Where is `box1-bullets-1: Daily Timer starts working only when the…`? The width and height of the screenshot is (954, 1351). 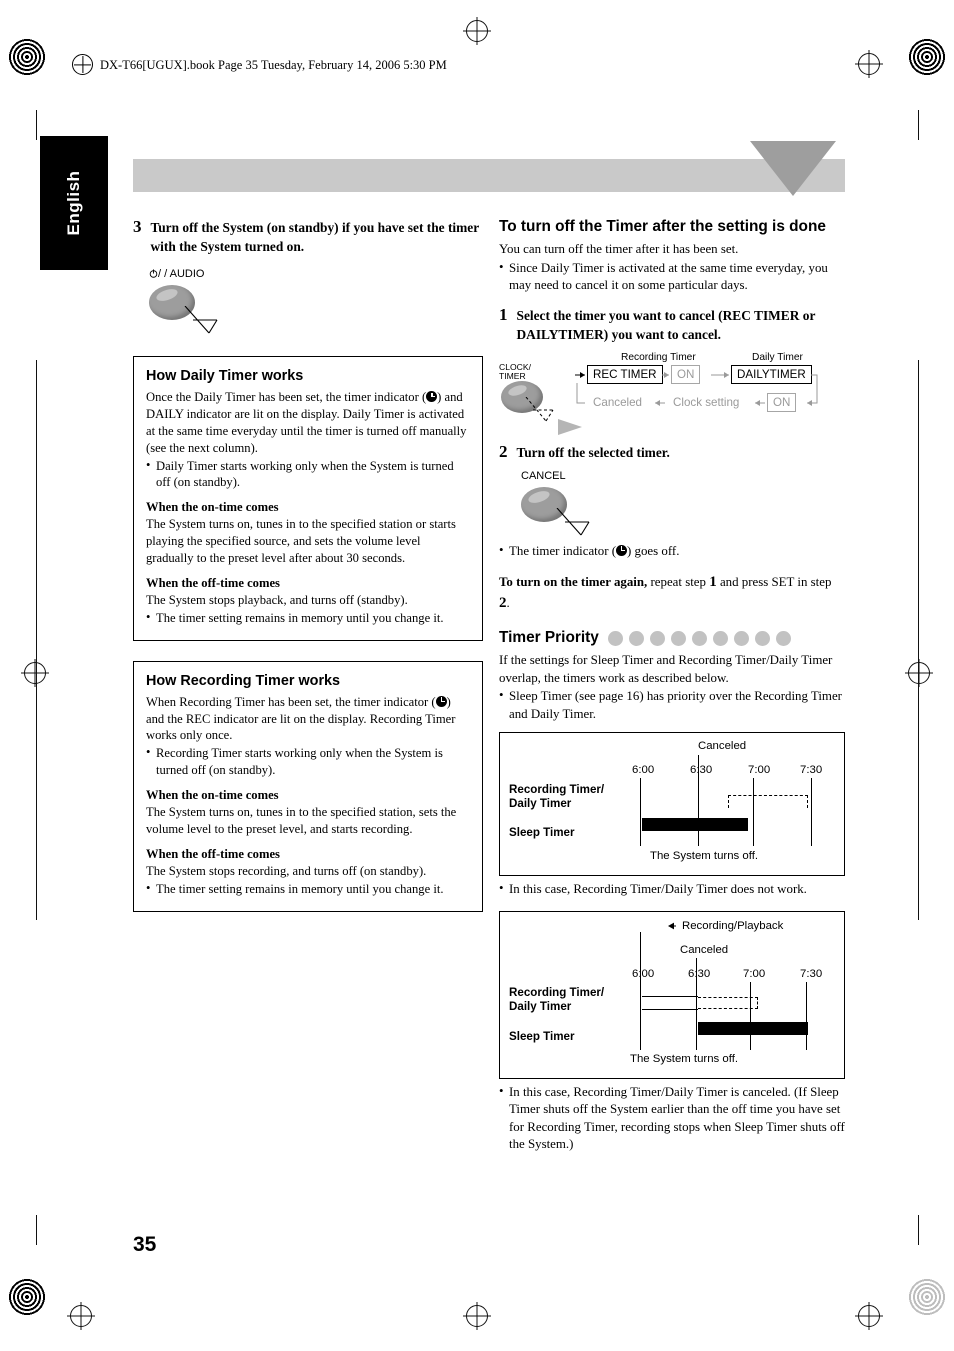
box1-bullets-1: Daily Timer starts working only when the… is located at coordinates (308, 474).